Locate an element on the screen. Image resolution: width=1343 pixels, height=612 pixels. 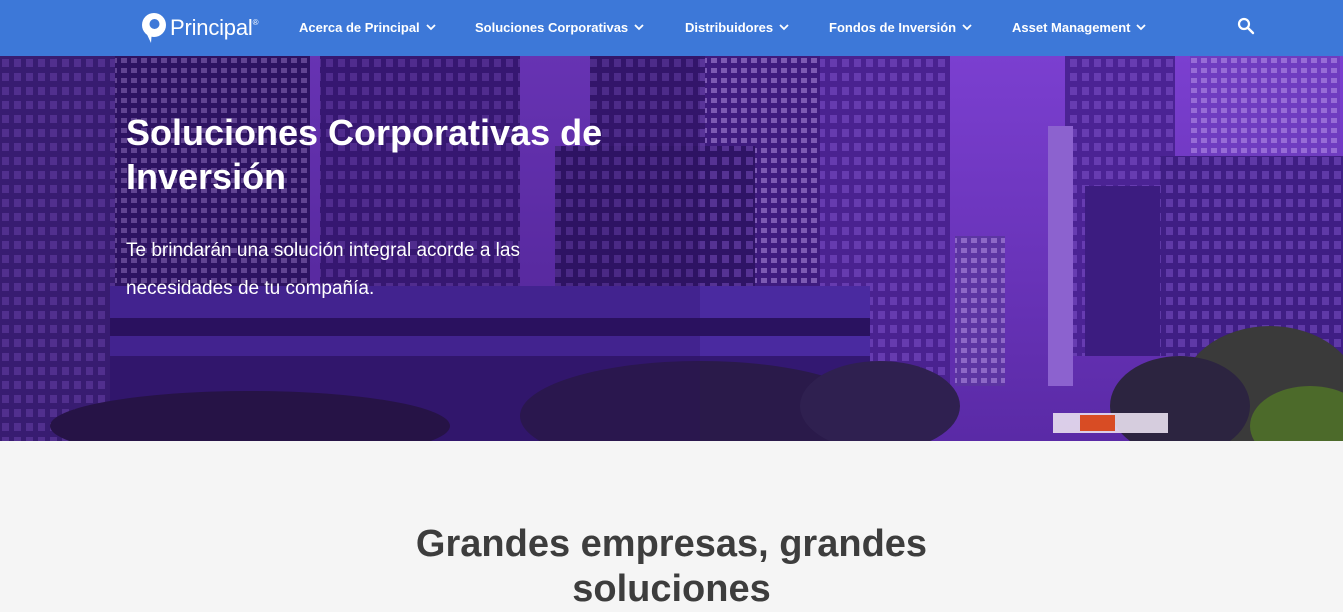
nav-item-asset-management: Asset Management is located at coordinates (1079, 27).